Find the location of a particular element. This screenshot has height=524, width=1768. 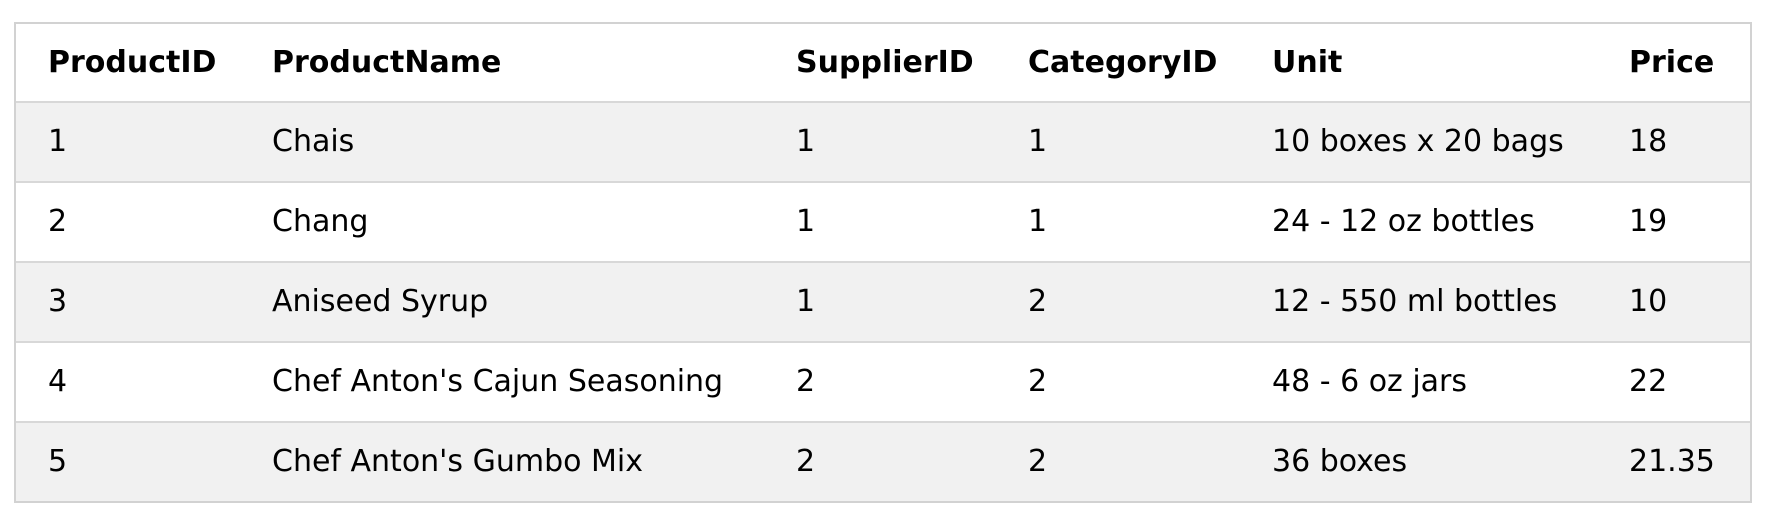

cell-unit: 12 - 550 ml bottles is located at coordinates (1418, 301).